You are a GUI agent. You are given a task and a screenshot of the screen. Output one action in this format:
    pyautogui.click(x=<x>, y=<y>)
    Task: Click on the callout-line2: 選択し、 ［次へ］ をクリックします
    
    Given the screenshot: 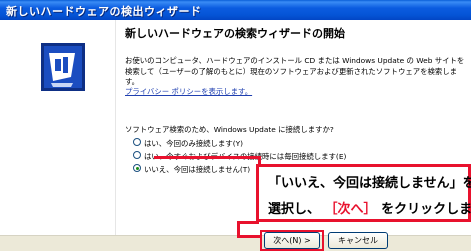 What is the action you would take?
    pyautogui.click(x=369, y=207)
    